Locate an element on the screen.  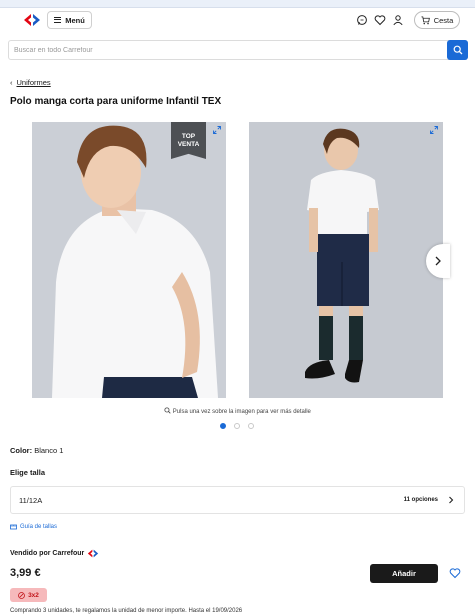
top-venta-badge: TOP VENTA is located at coordinates (188, 140).